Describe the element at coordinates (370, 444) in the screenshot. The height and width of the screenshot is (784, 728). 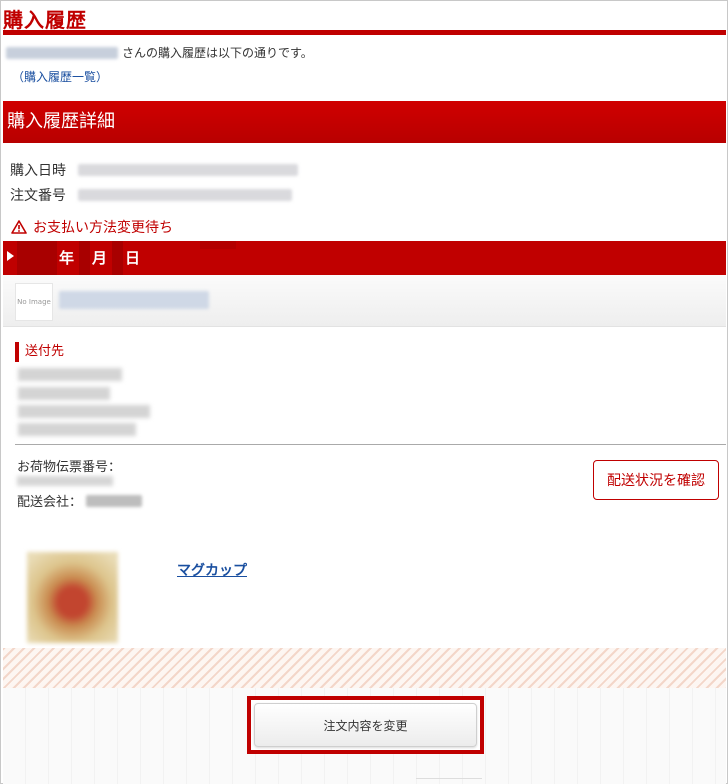
I see `divider` at that location.